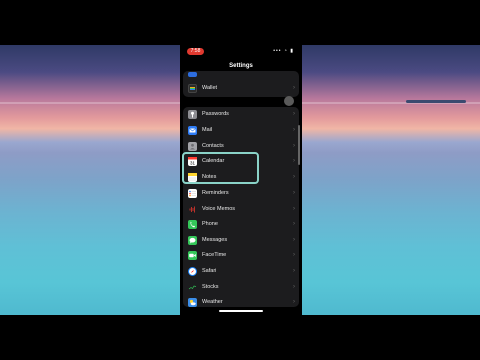 This screenshot has width=480, height=360. I want to click on mail-icon, so click(192, 130).